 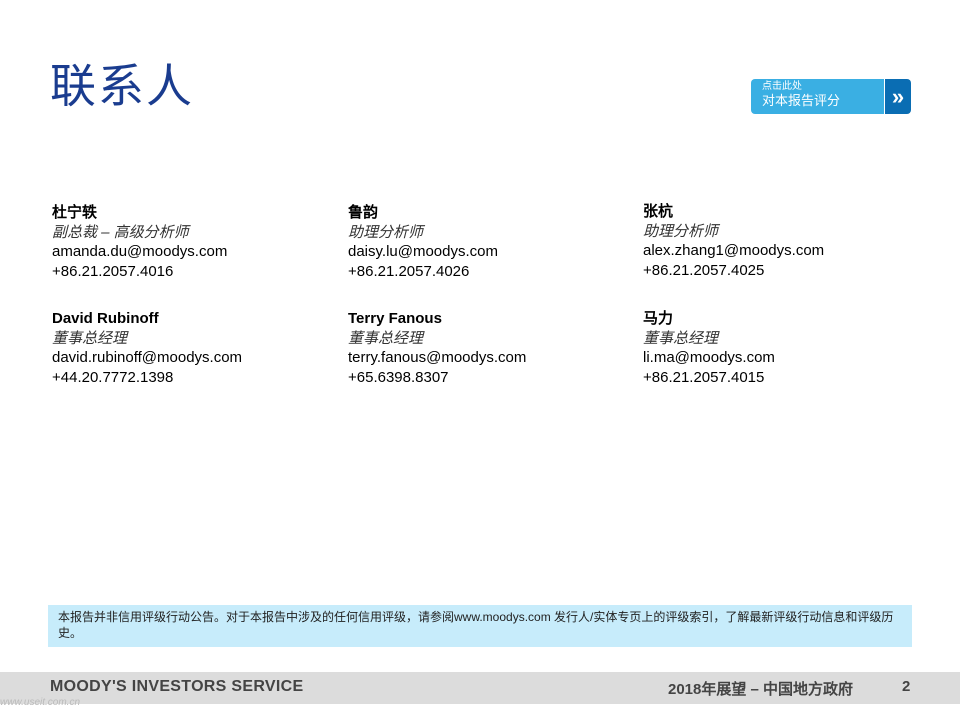 What do you see at coordinates (658, 211) in the screenshot?
I see `contact-name: 张杭` at bounding box center [658, 211].